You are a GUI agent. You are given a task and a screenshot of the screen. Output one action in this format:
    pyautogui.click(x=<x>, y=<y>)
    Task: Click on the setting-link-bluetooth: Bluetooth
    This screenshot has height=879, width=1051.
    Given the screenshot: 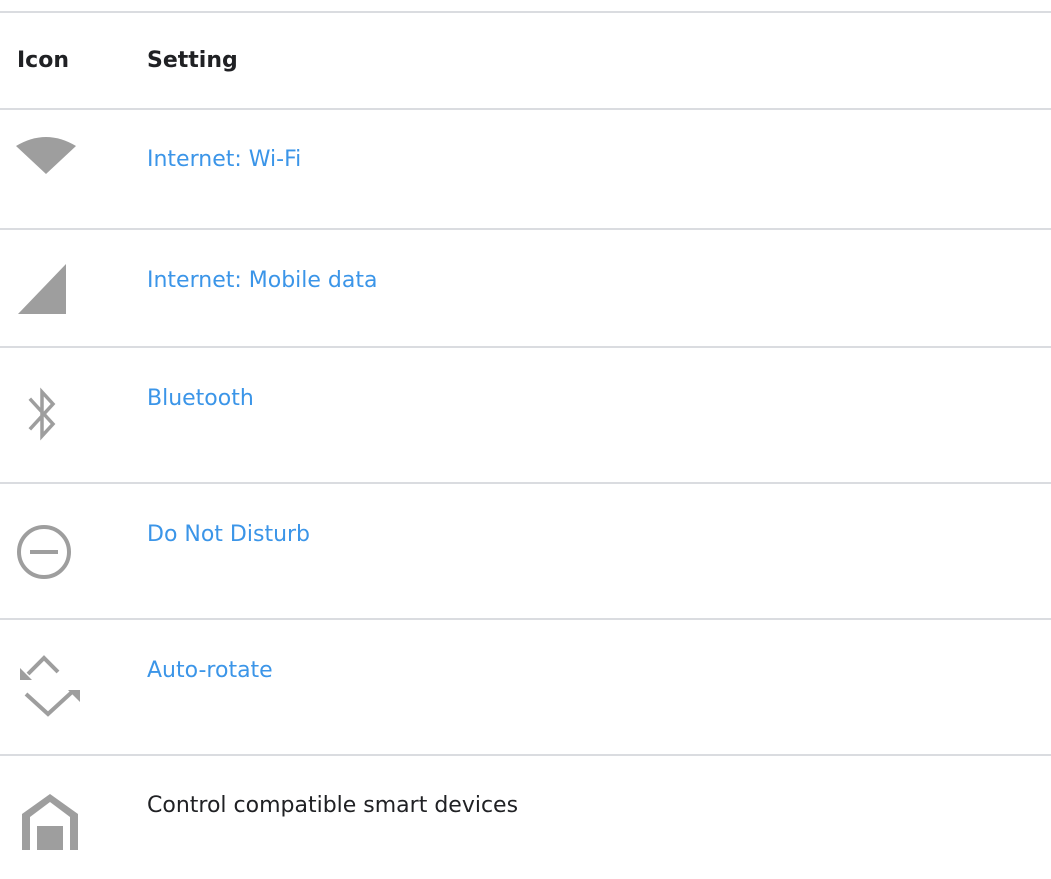 What is the action you would take?
    pyautogui.click(x=200, y=399)
    